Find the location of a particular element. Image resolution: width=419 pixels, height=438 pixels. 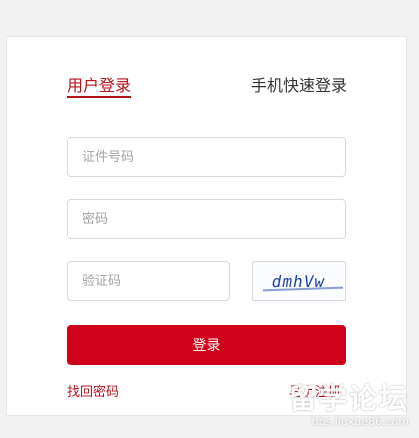

captcha-field is located at coordinates (148, 281).